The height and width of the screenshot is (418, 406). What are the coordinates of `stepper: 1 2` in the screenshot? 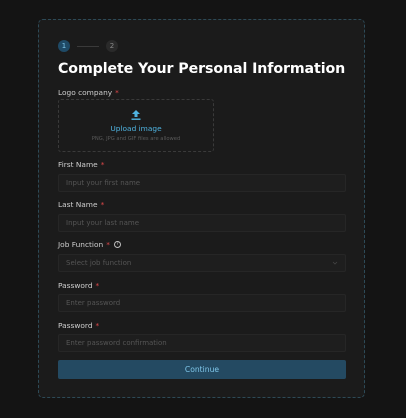 It's located at (88, 46).